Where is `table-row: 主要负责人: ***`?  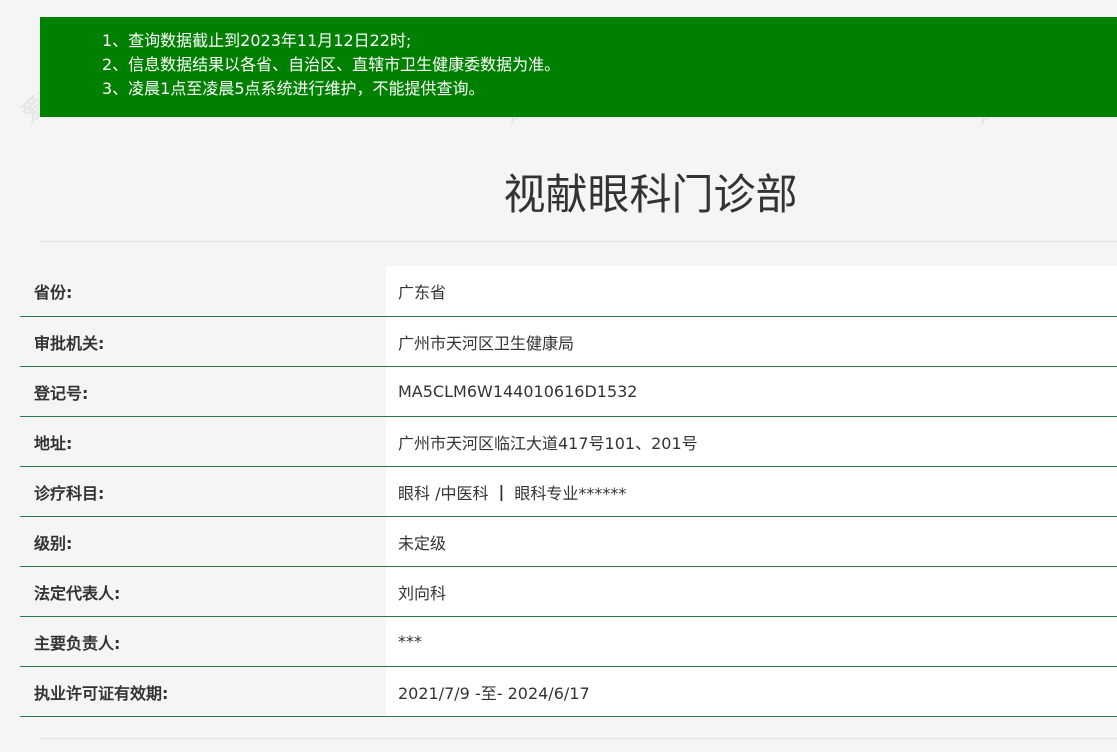 table-row: 主要负责人: *** is located at coordinates (568, 642).